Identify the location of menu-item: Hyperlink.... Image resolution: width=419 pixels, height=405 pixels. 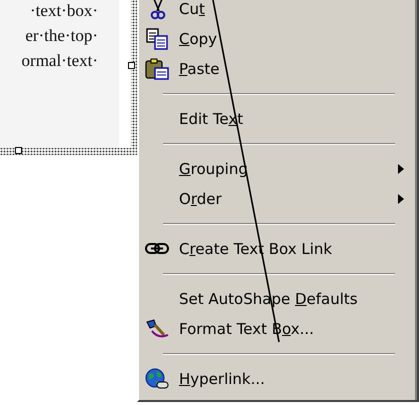
(278, 379).